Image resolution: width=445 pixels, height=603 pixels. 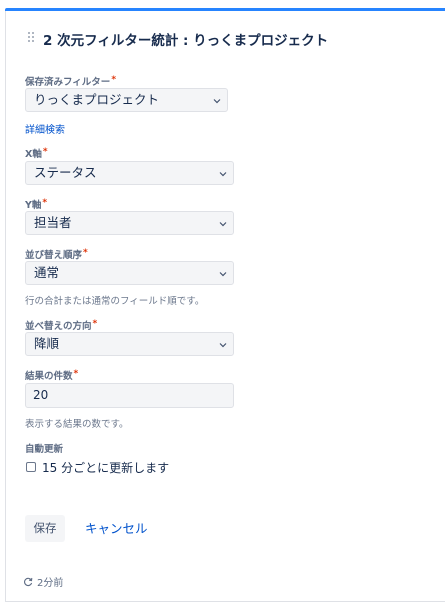 I want to click on gadget-title: 2 次元フィルター統計 : りっくまプロジェクト, so click(x=186, y=41).